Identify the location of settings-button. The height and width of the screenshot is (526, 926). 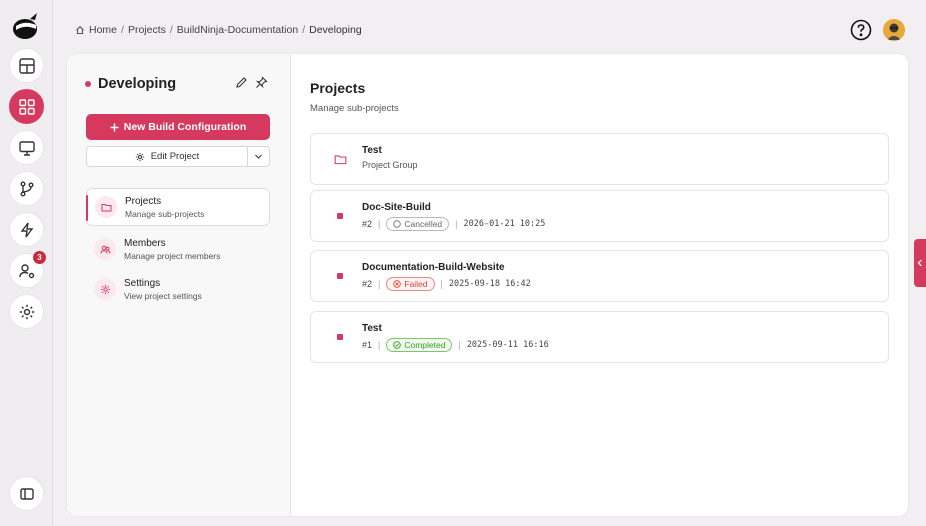
(26, 311).